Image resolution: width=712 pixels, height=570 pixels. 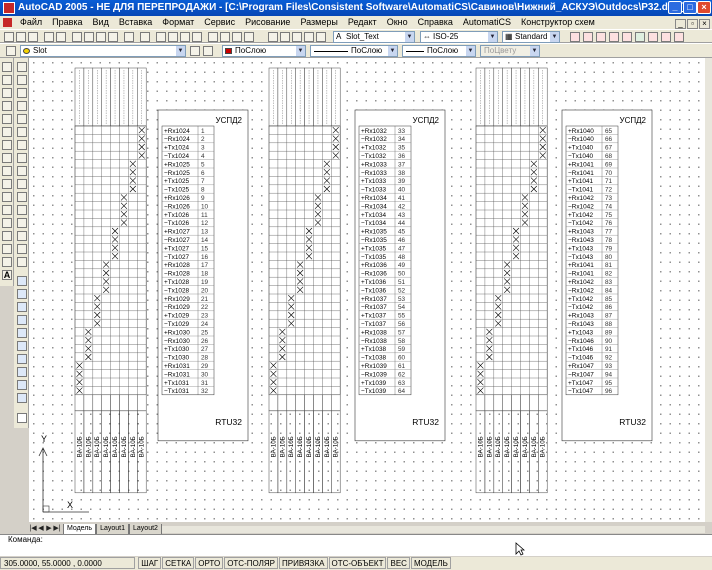 What do you see at coordinates (357, 563) in the screenshot?
I see `status-otrack: ОТС-ОБЪЕКТ` at bounding box center [357, 563].